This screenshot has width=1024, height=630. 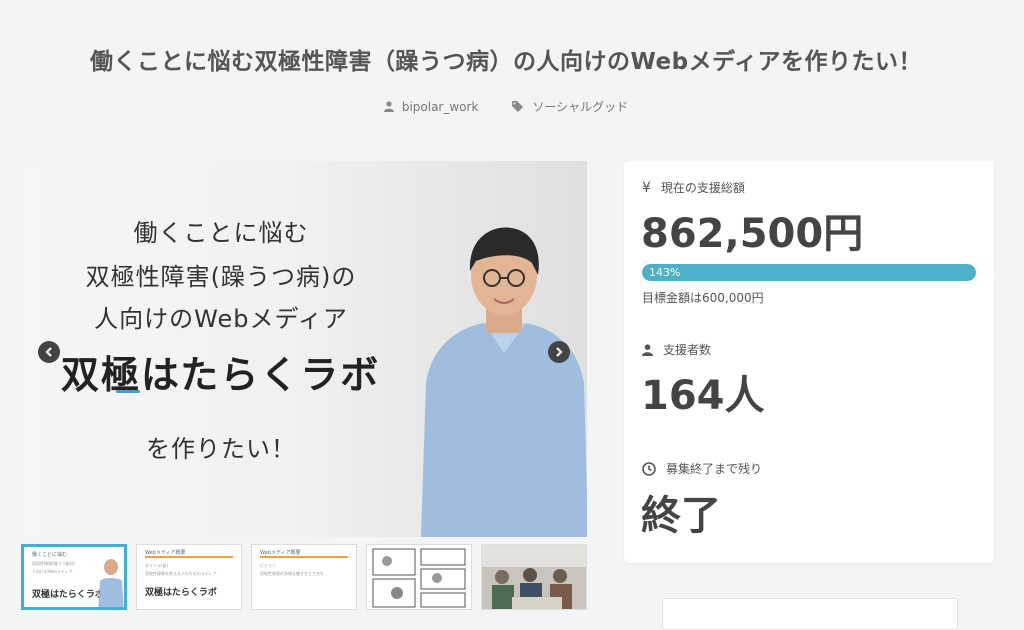 What do you see at coordinates (580, 107) in the screenshot?
I see `category-name: ソーシャルグッド` at bounding box center [580, 107].